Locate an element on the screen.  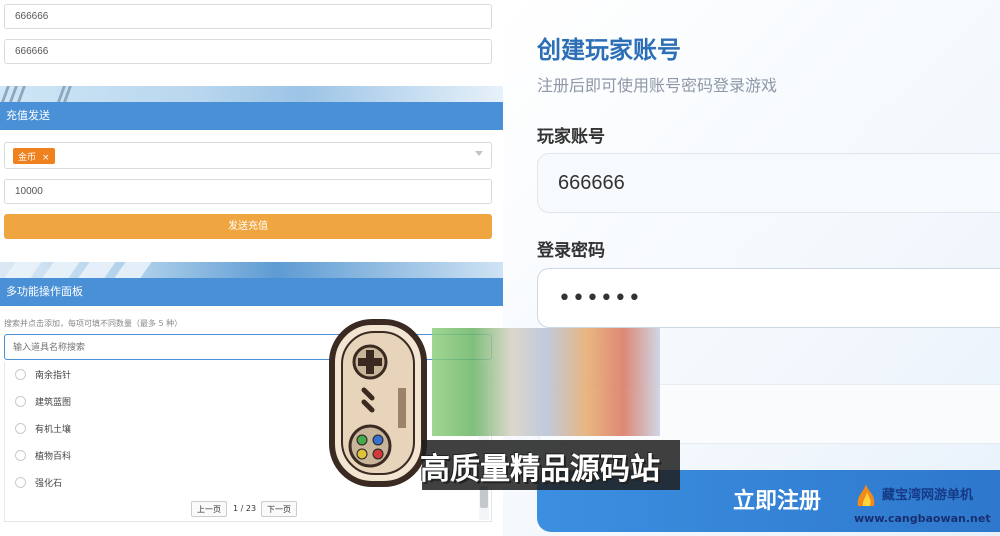
banner-art-top is located at coordinates (251, 94).